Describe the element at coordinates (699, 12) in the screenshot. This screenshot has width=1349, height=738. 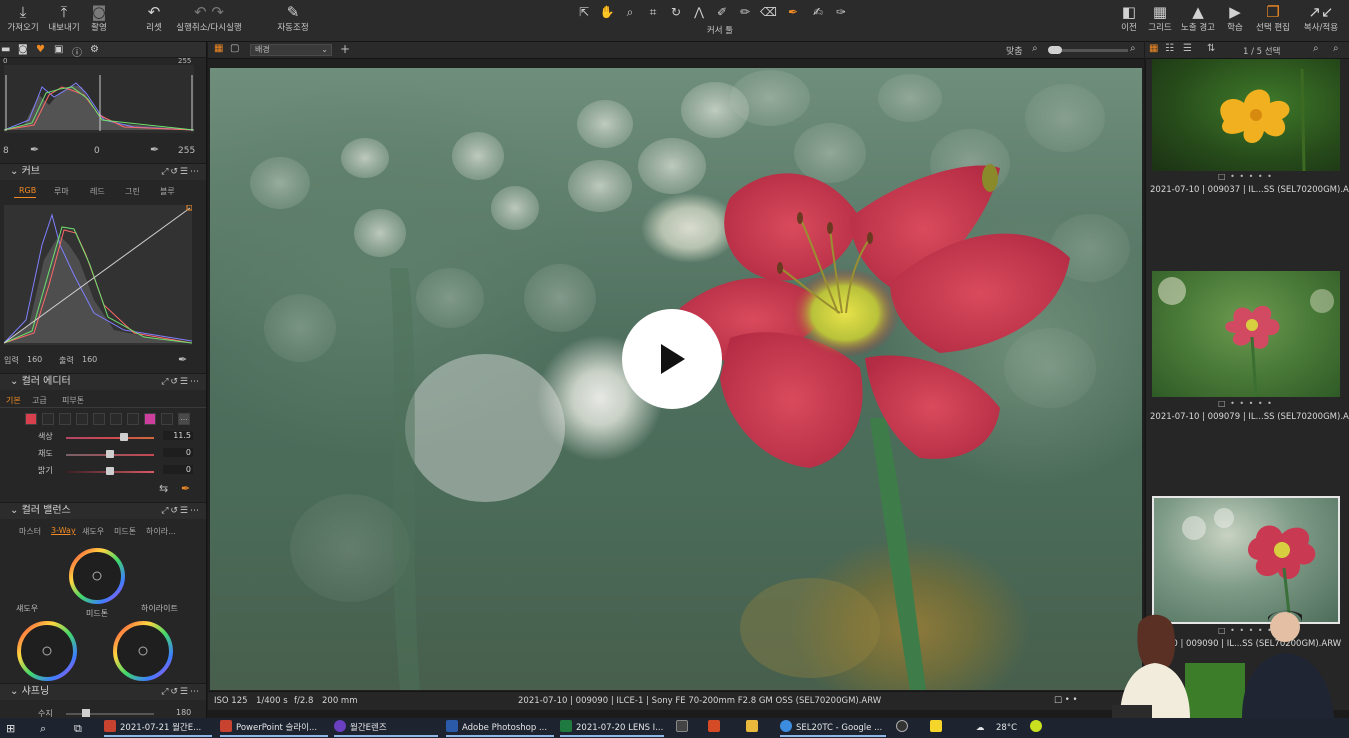
I see `keystone-icon: ⋀` at that location.